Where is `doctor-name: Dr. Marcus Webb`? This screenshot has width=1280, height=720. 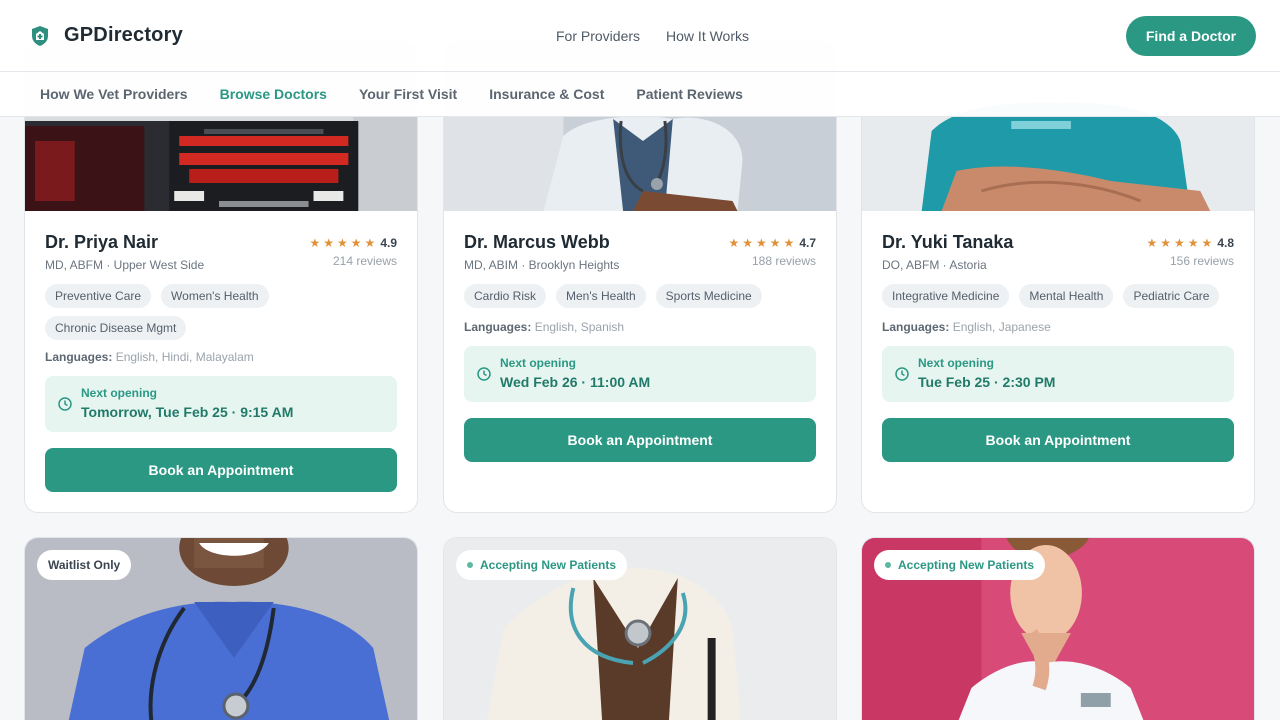 doctor-name: Dr. Marcus Webb is located at coordinates (537, 242).